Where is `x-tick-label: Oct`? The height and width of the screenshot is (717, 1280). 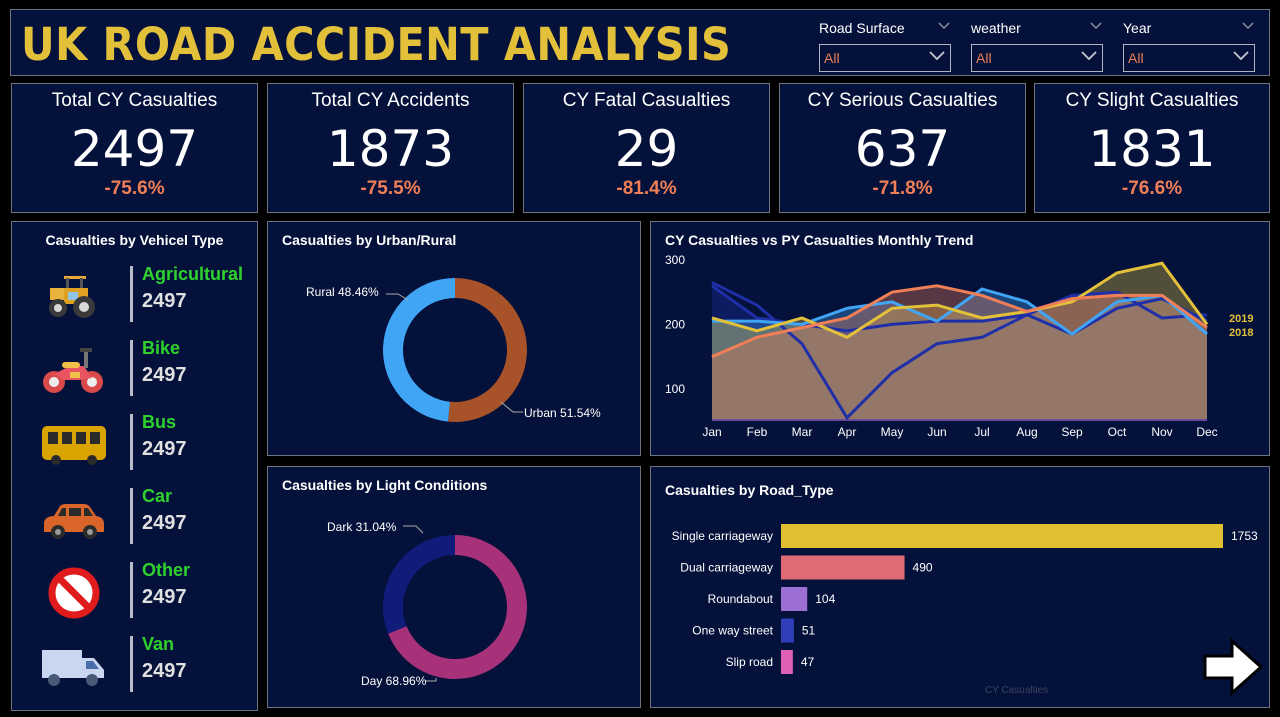
x-tick-label: Oct is located at coordinates (1117, 432).